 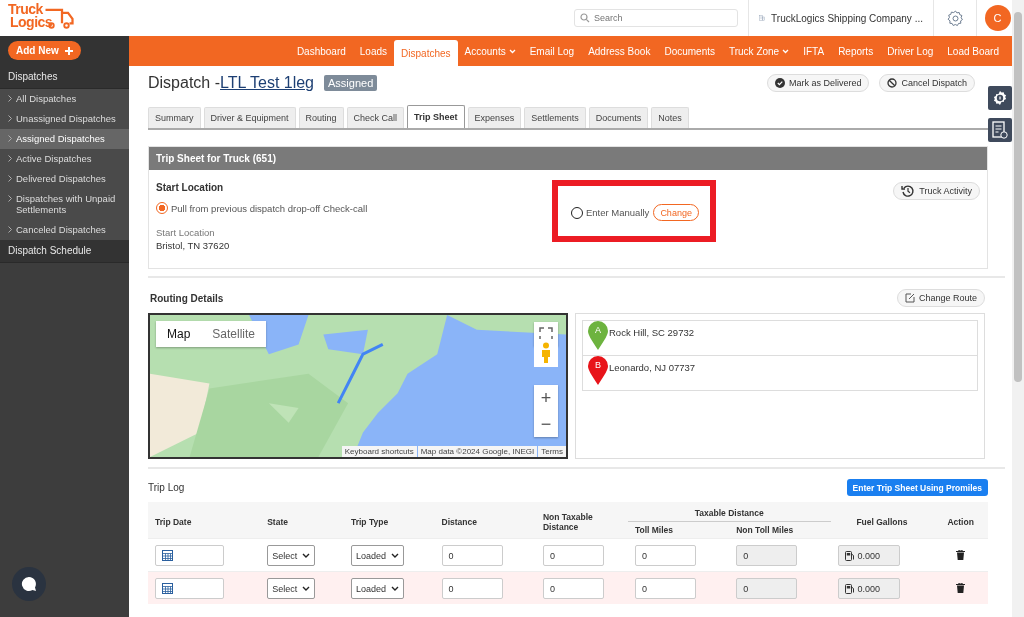 What do you see at coordinates (927, 83) in the screenshot?
I see `cancel-dispatch-button: Cancel Dispatch` at bounding box center [927, 83].